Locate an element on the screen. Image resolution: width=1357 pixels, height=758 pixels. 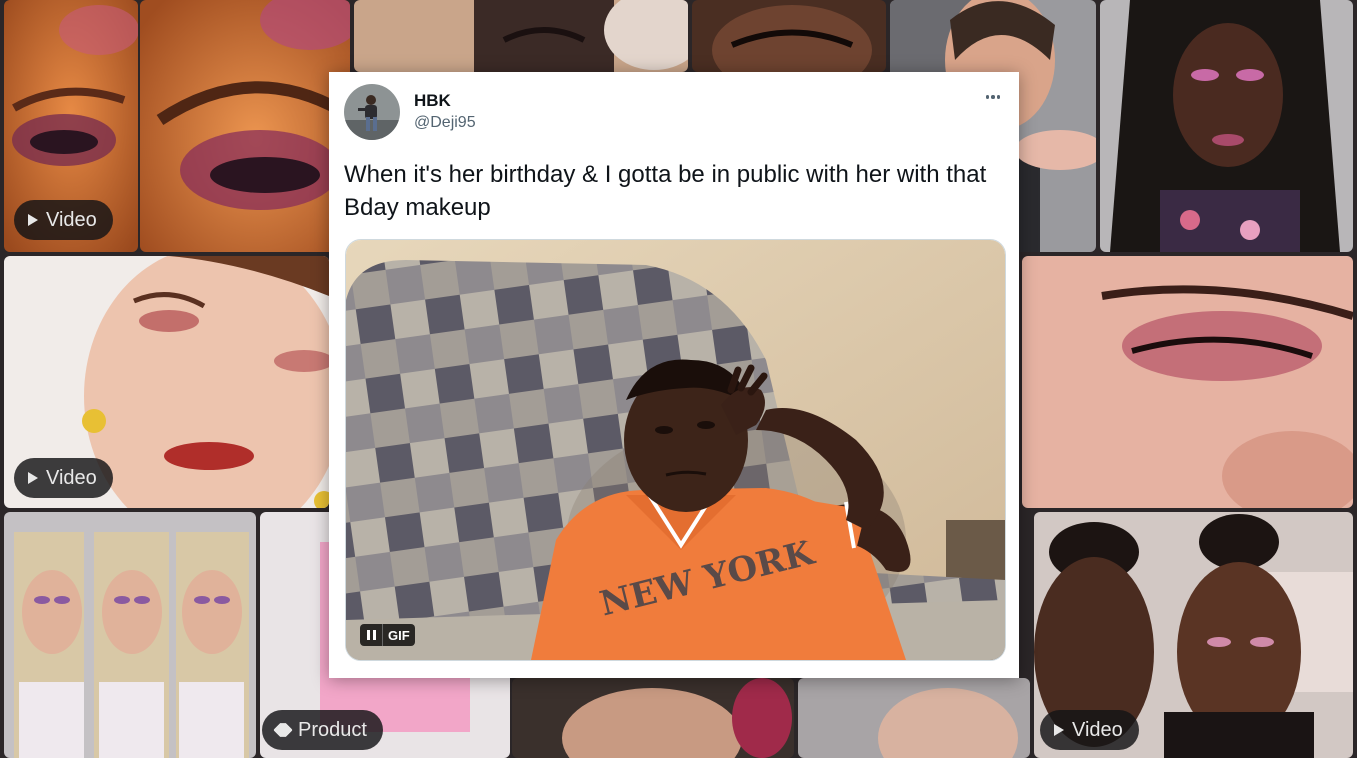
display-name: HBK is located at coordinates (432, 101).